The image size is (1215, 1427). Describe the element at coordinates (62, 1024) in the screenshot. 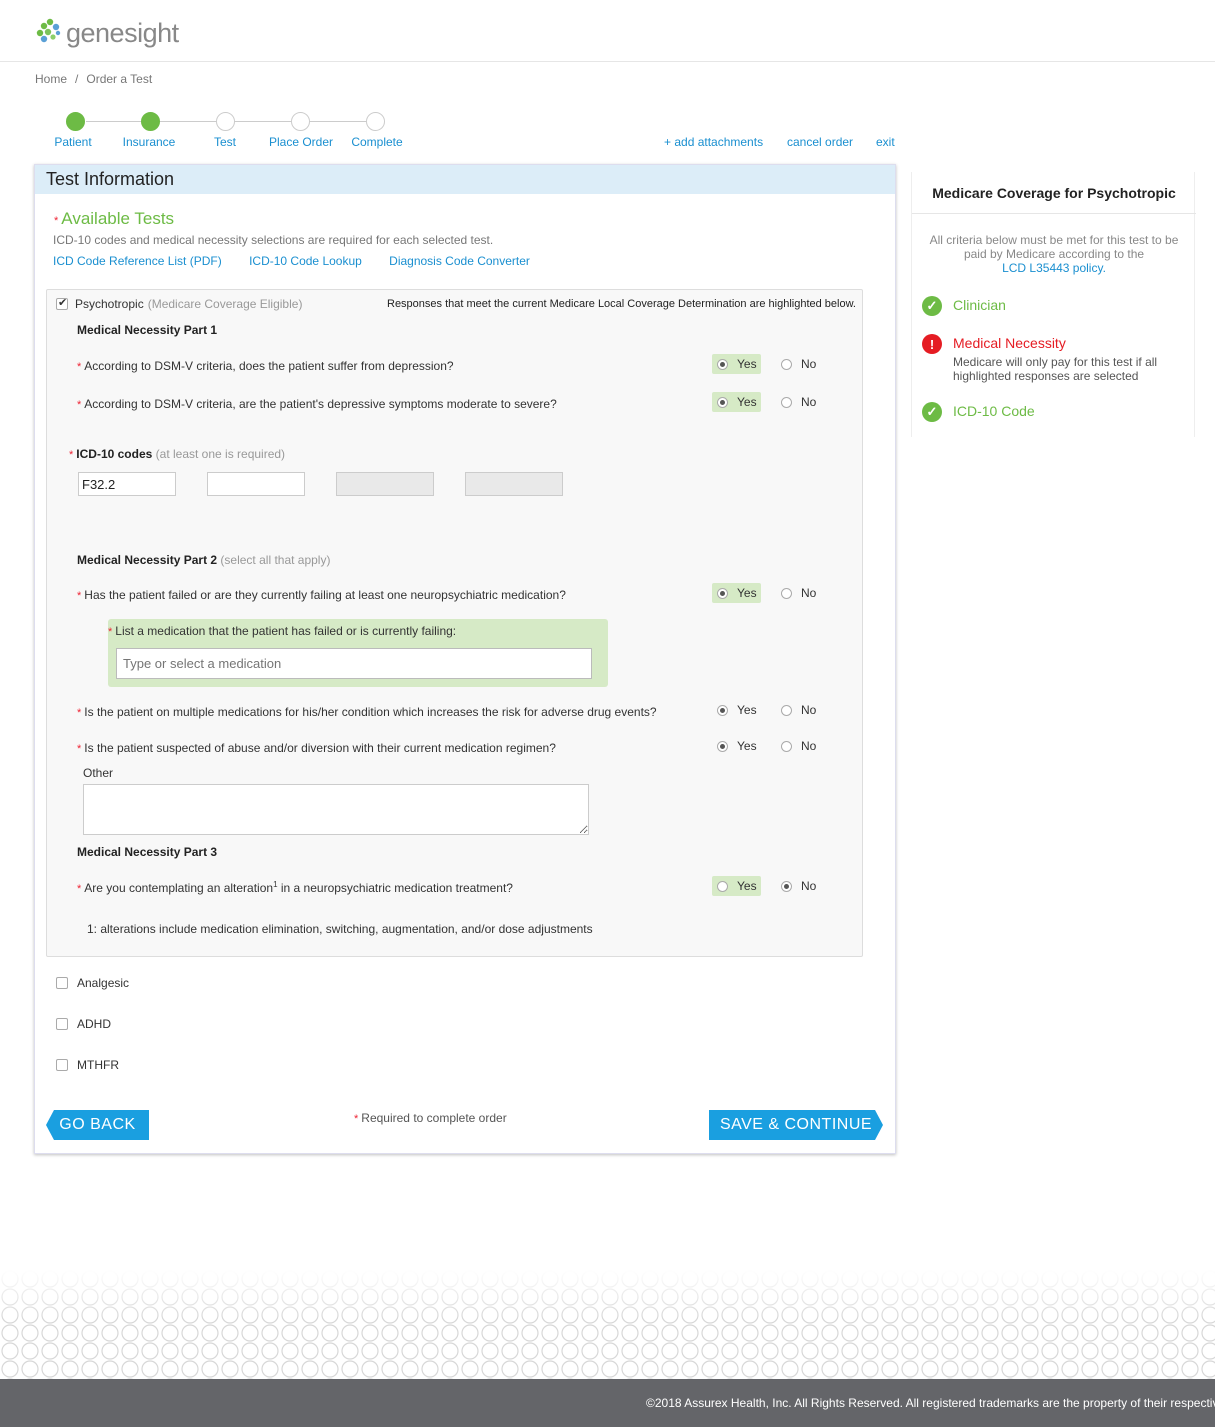

I see `adhd-checkbox` at that location.